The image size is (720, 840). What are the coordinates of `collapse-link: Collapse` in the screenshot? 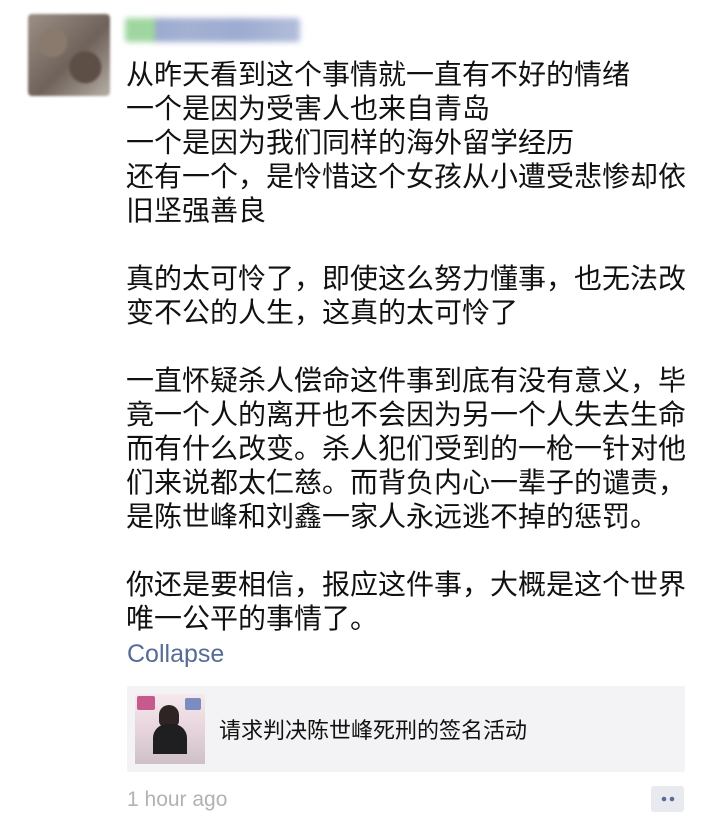 It's located at (175, 654).